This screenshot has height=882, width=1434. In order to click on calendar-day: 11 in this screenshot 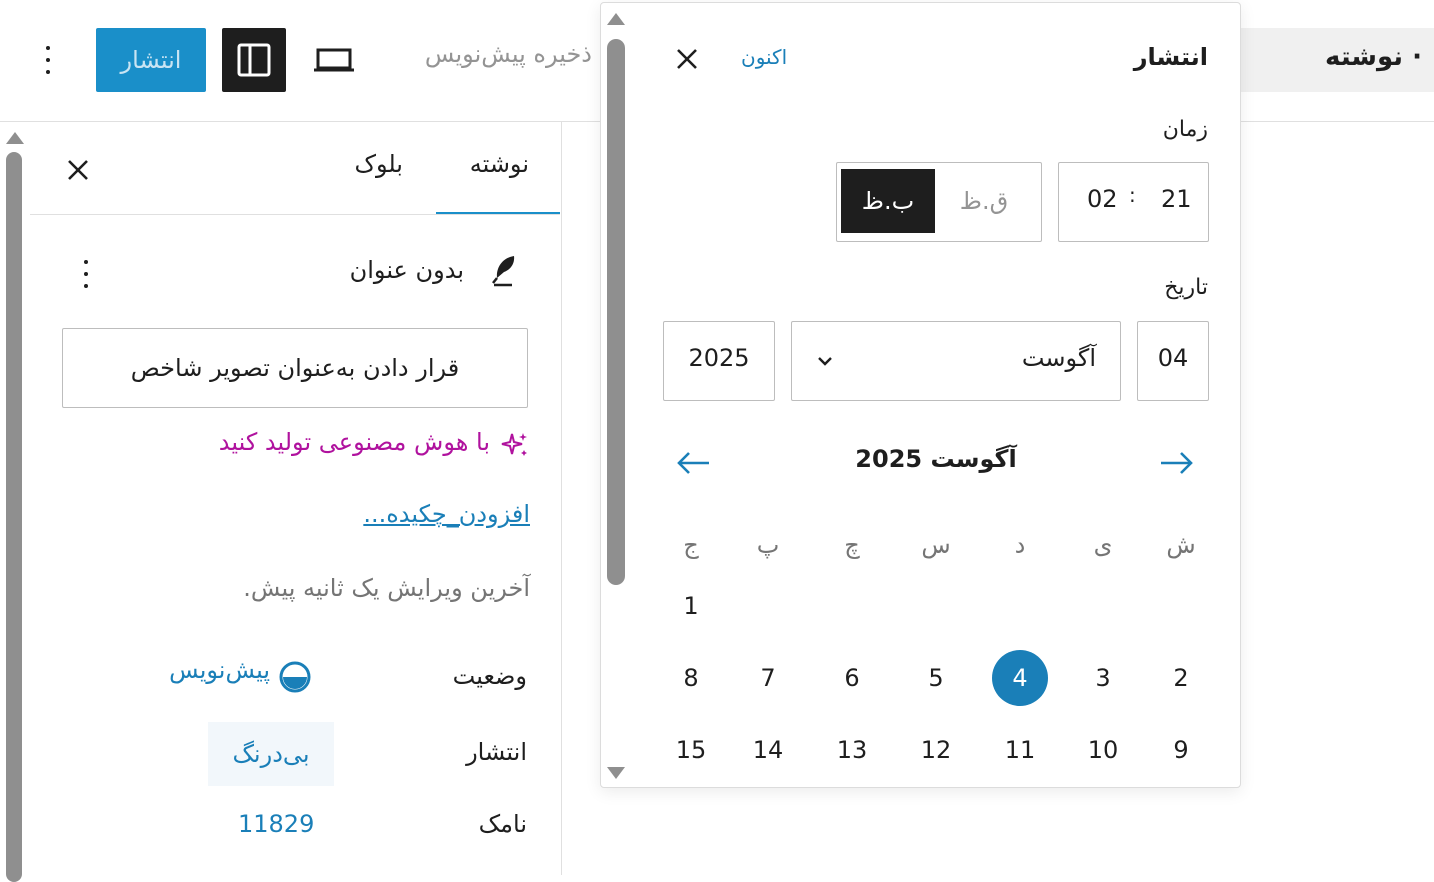, I will do `click(1020, 750)`.